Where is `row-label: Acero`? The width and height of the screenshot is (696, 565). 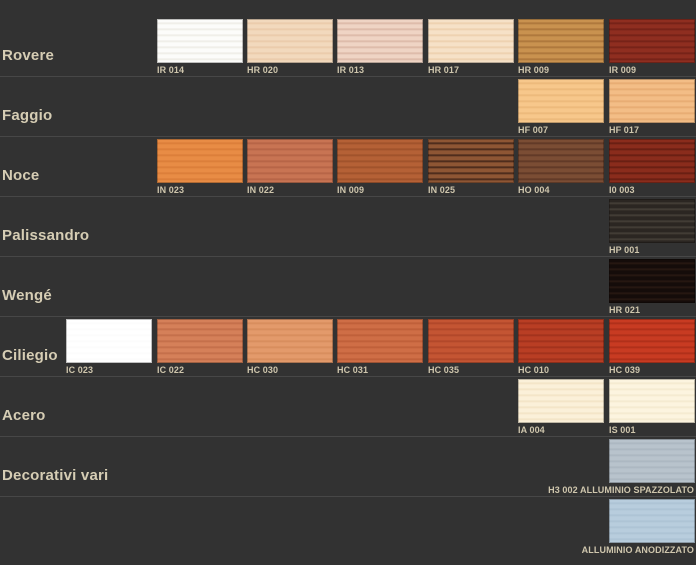
row-label: Acero is located at coordinates (24, 415).